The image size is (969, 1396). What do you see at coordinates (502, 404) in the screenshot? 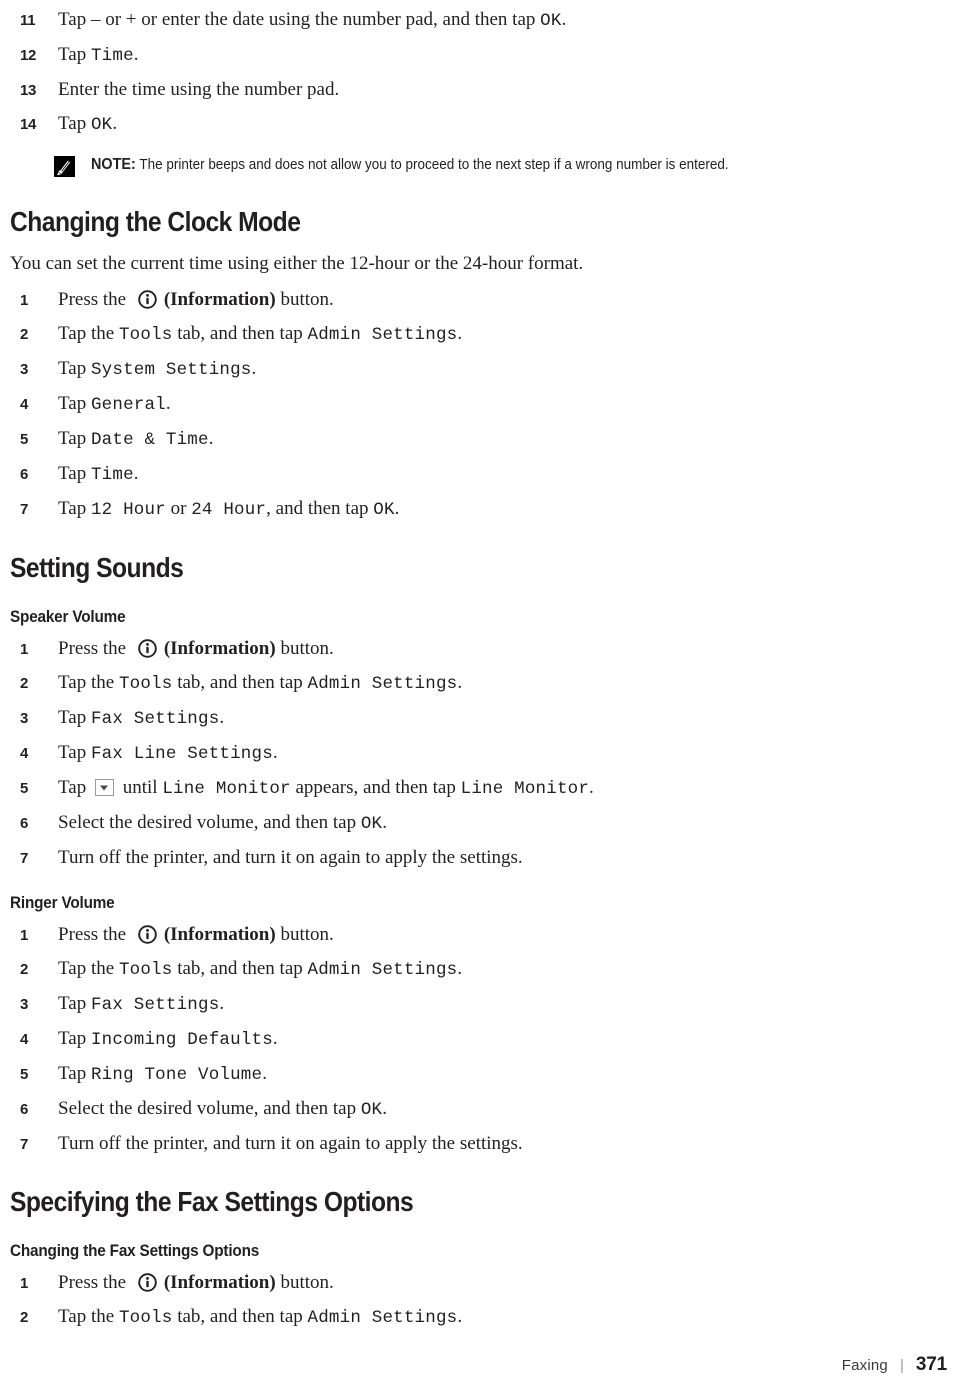
I see `step-text: Tap General.` at bounding box center [502, 404].